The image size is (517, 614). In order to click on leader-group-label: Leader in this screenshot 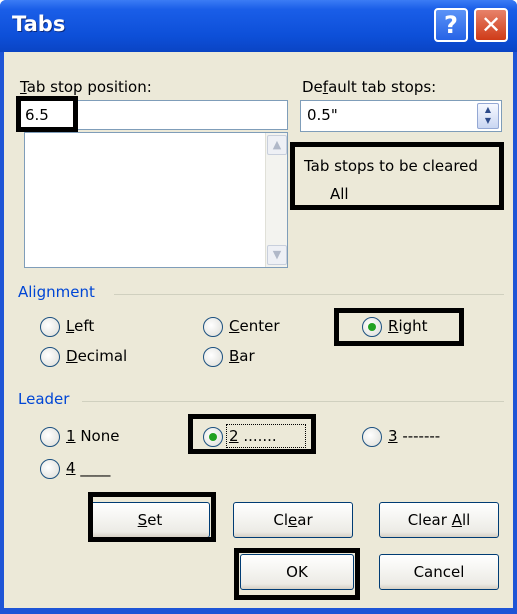, I will do `click(44, 399)`.